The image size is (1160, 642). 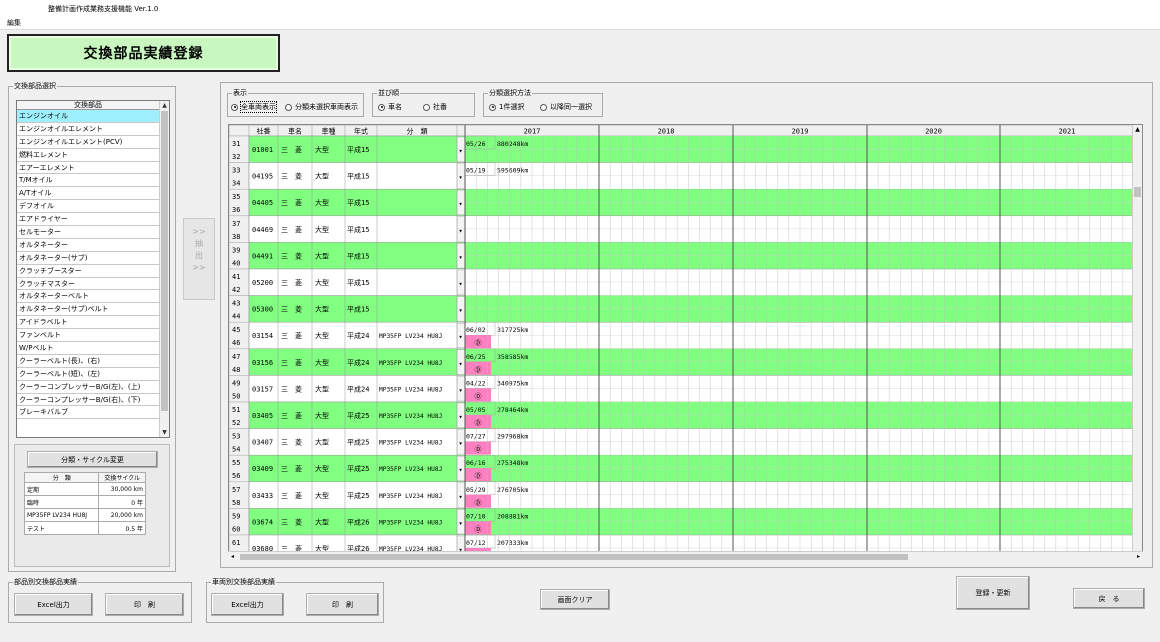 I want to click on radio-sort-maker: 車名, so click(x=390, y=107).